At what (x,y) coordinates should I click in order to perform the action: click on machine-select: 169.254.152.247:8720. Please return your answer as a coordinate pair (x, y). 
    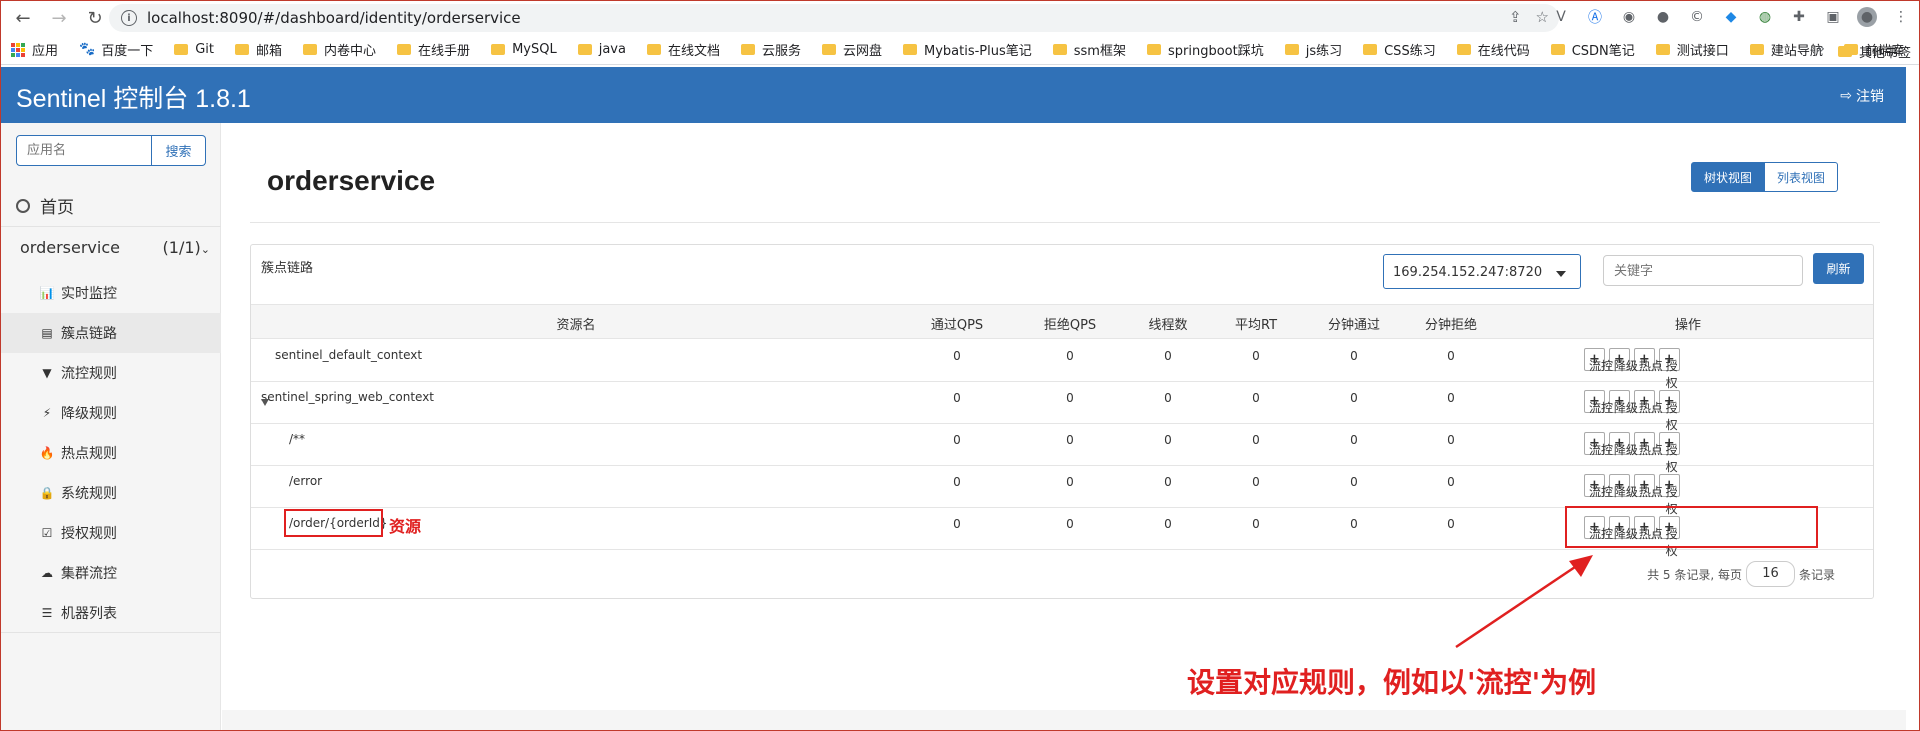
    Looking at the image, I should click on (1482, 271).